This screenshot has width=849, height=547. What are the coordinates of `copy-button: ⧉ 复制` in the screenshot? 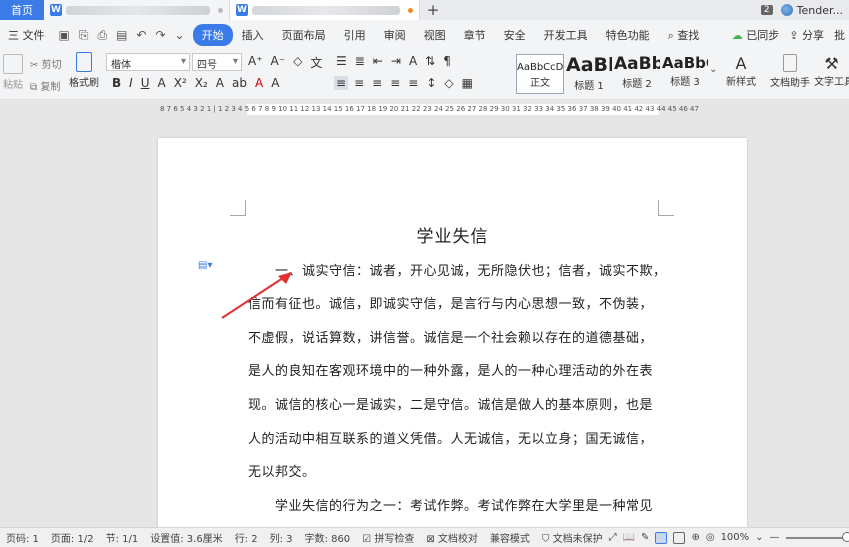 It's located at (45, 85).